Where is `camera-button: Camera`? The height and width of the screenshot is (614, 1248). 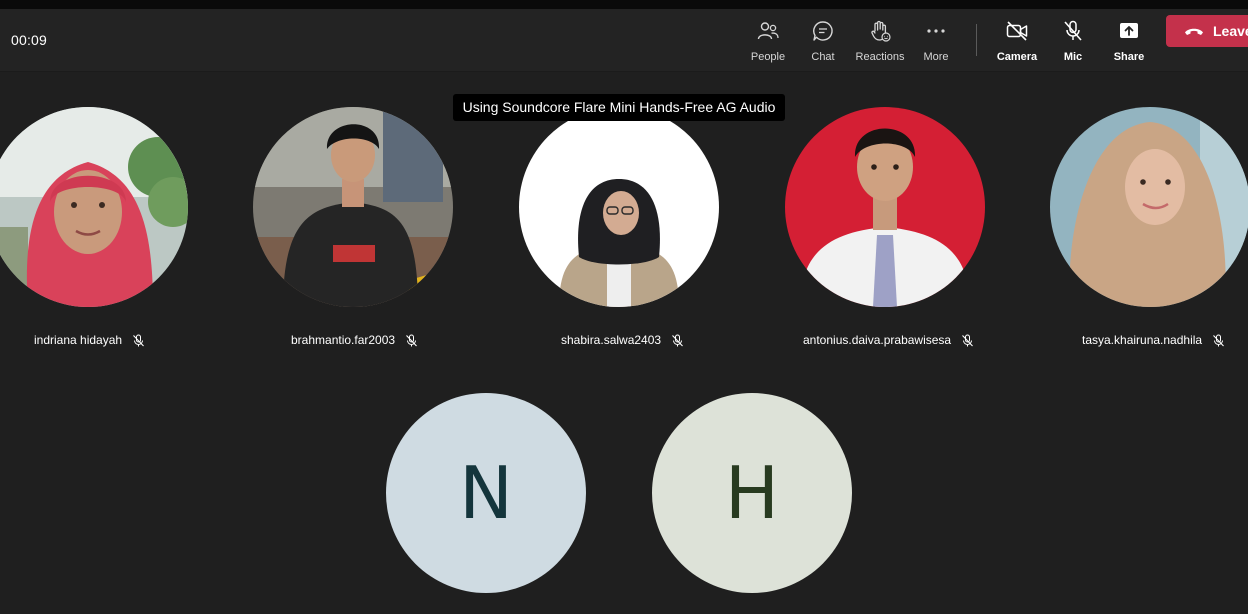 camera-button: Camera is located at coordinates (1017, 42).